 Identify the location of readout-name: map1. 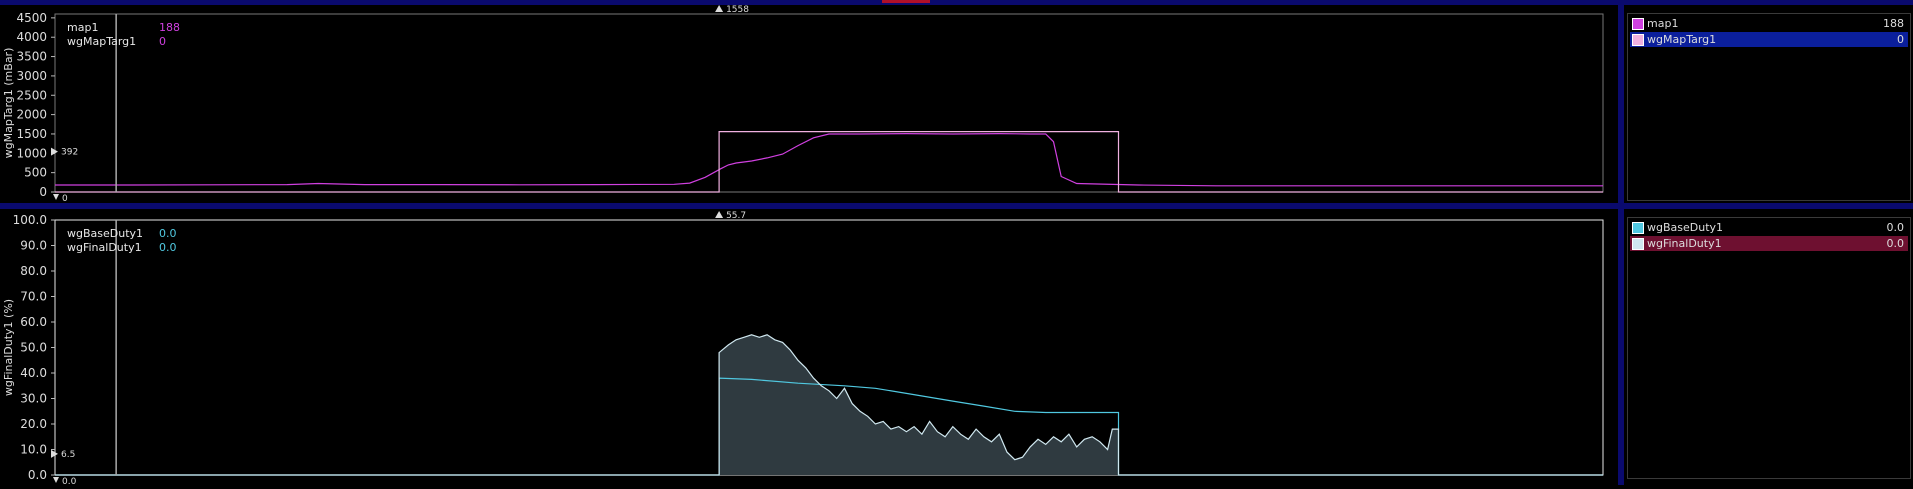
(82, 27).